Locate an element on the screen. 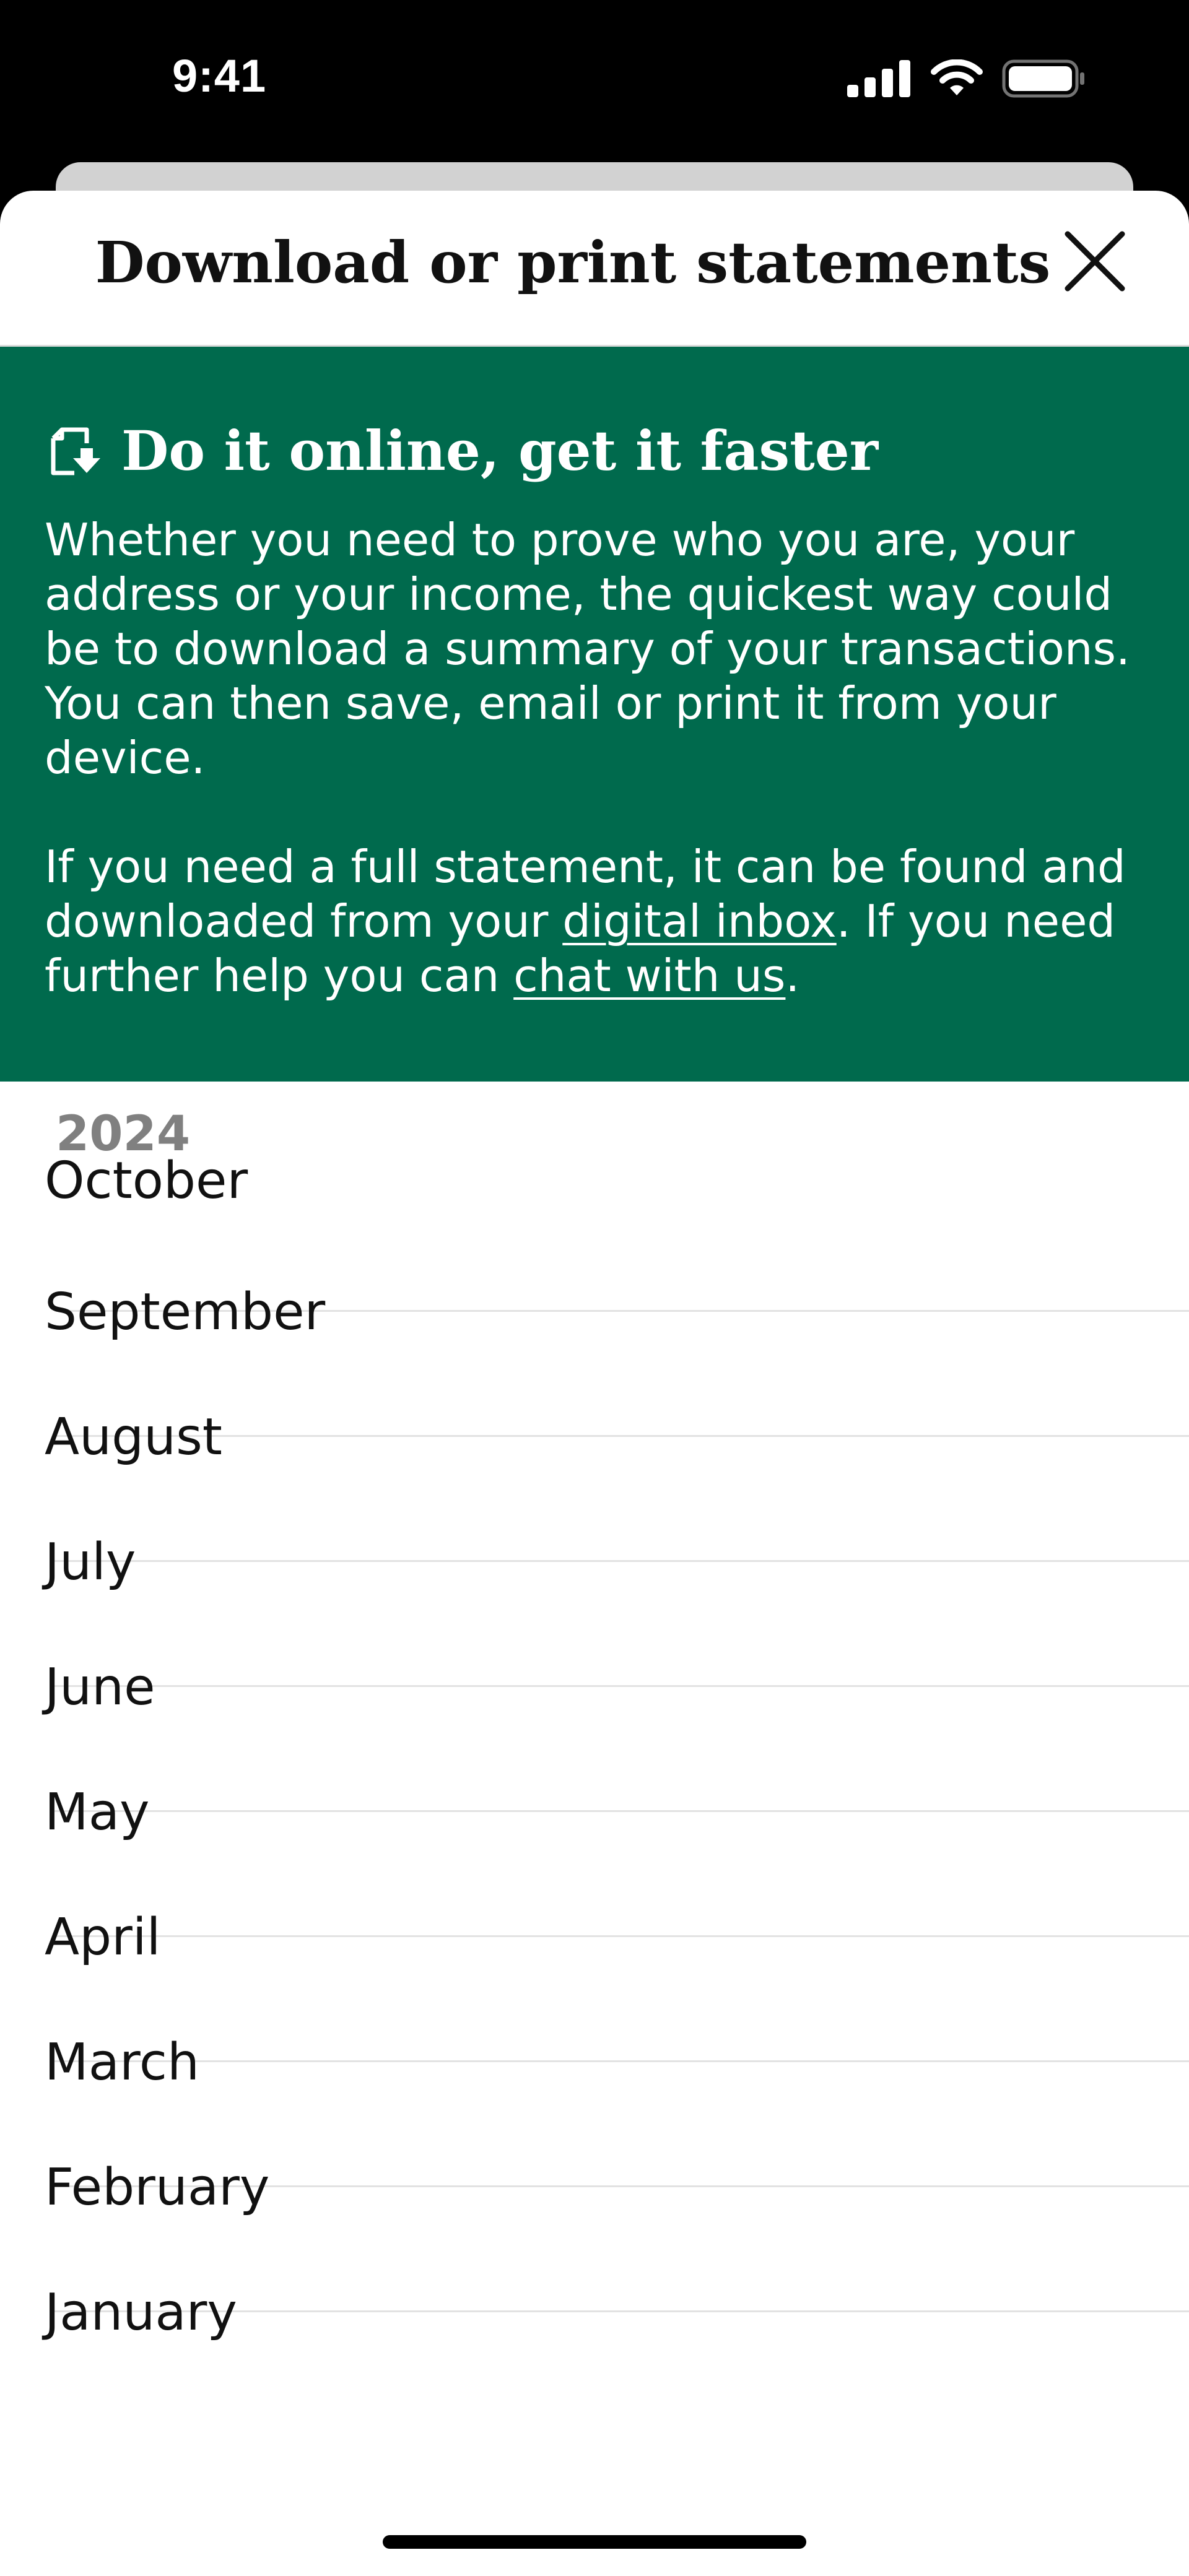 The height and width of the screenshot is (2576, 1189). month-label: February is located at coordinates (157, 2187).